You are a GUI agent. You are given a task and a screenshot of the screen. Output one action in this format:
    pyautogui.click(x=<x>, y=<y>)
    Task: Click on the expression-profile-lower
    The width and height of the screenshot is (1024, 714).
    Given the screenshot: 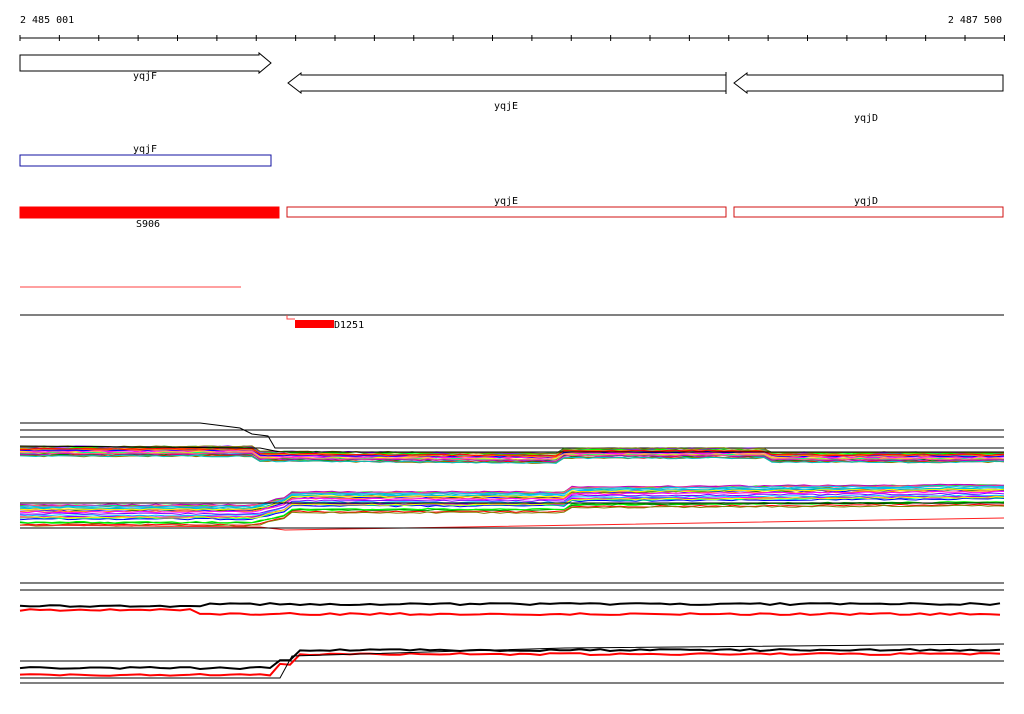 What is the action you would take?
    pyautogui.click(x=512, y=507)
    